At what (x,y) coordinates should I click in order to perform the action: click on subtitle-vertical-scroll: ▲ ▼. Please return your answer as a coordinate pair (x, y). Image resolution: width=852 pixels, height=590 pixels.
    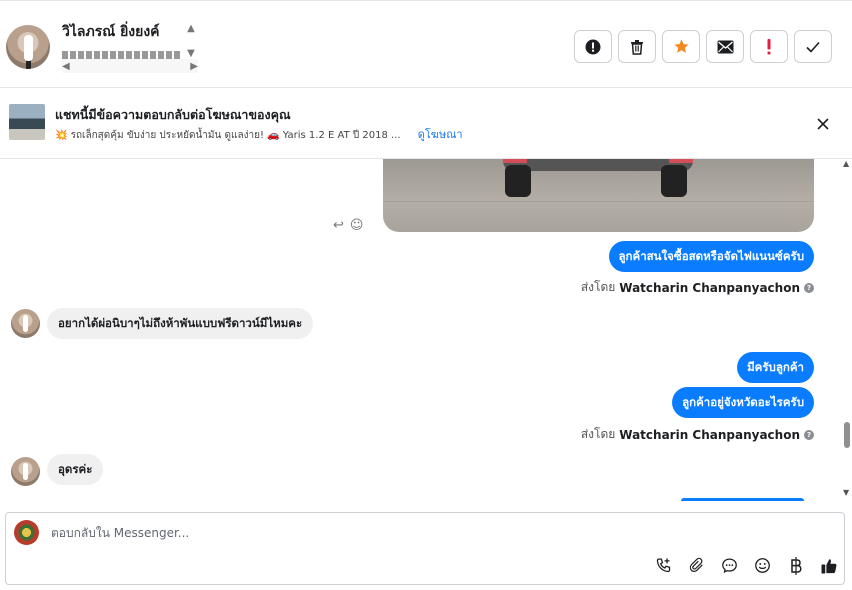
    Looking at the image, I should click on (191, 41).